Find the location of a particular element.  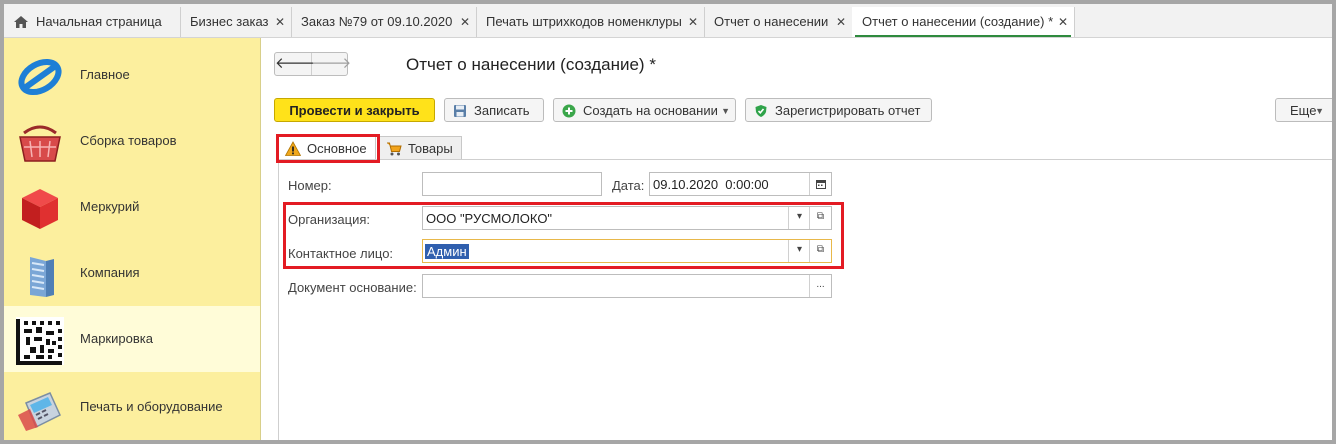

button-label: Еще is located at coordinates (1303, 110).